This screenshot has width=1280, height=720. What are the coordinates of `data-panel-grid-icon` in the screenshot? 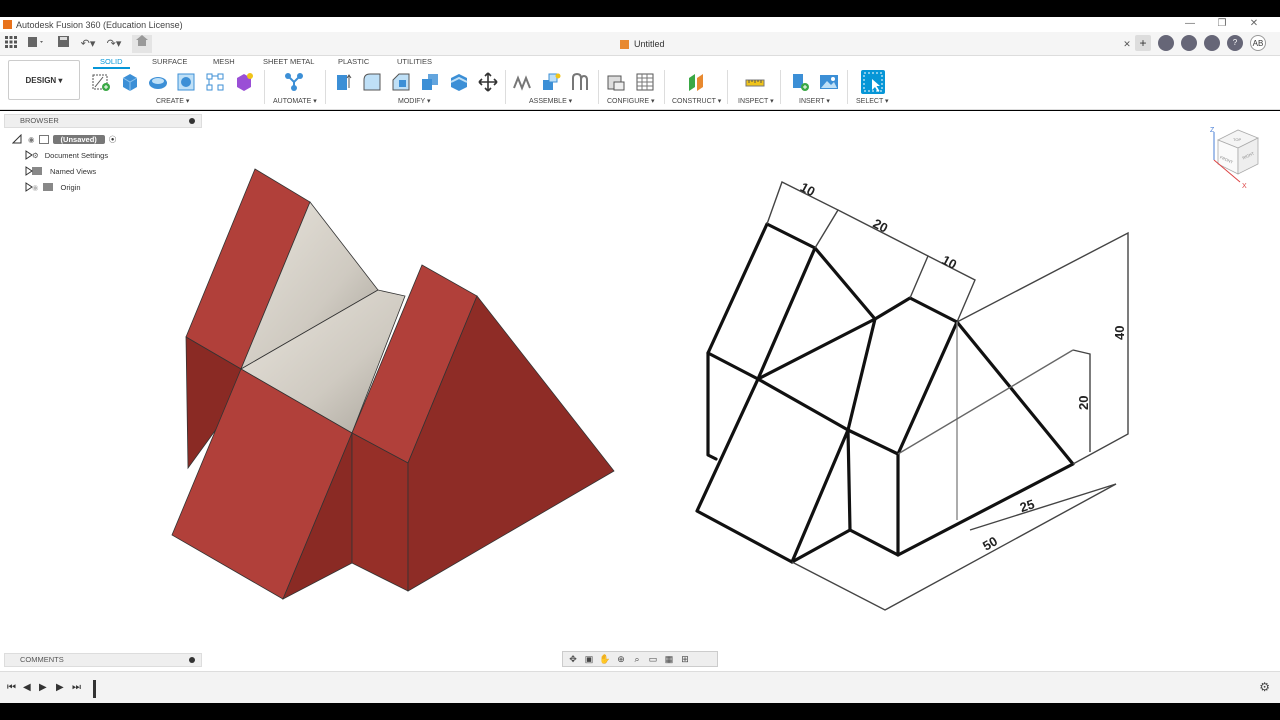 It's located at (11, 44).